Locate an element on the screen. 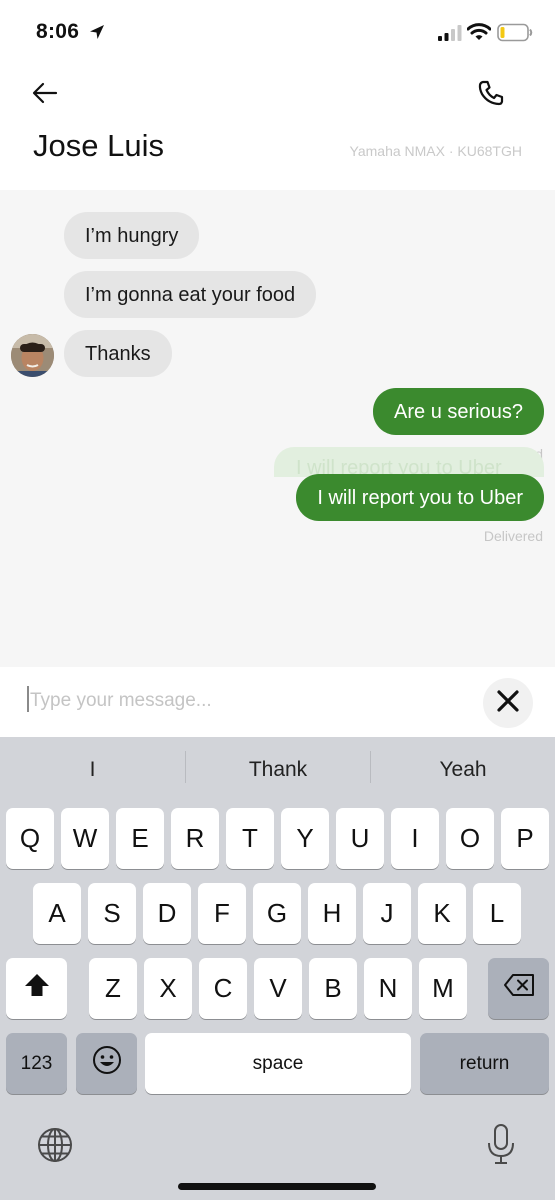  call-button is located at coordinates (491, 95).